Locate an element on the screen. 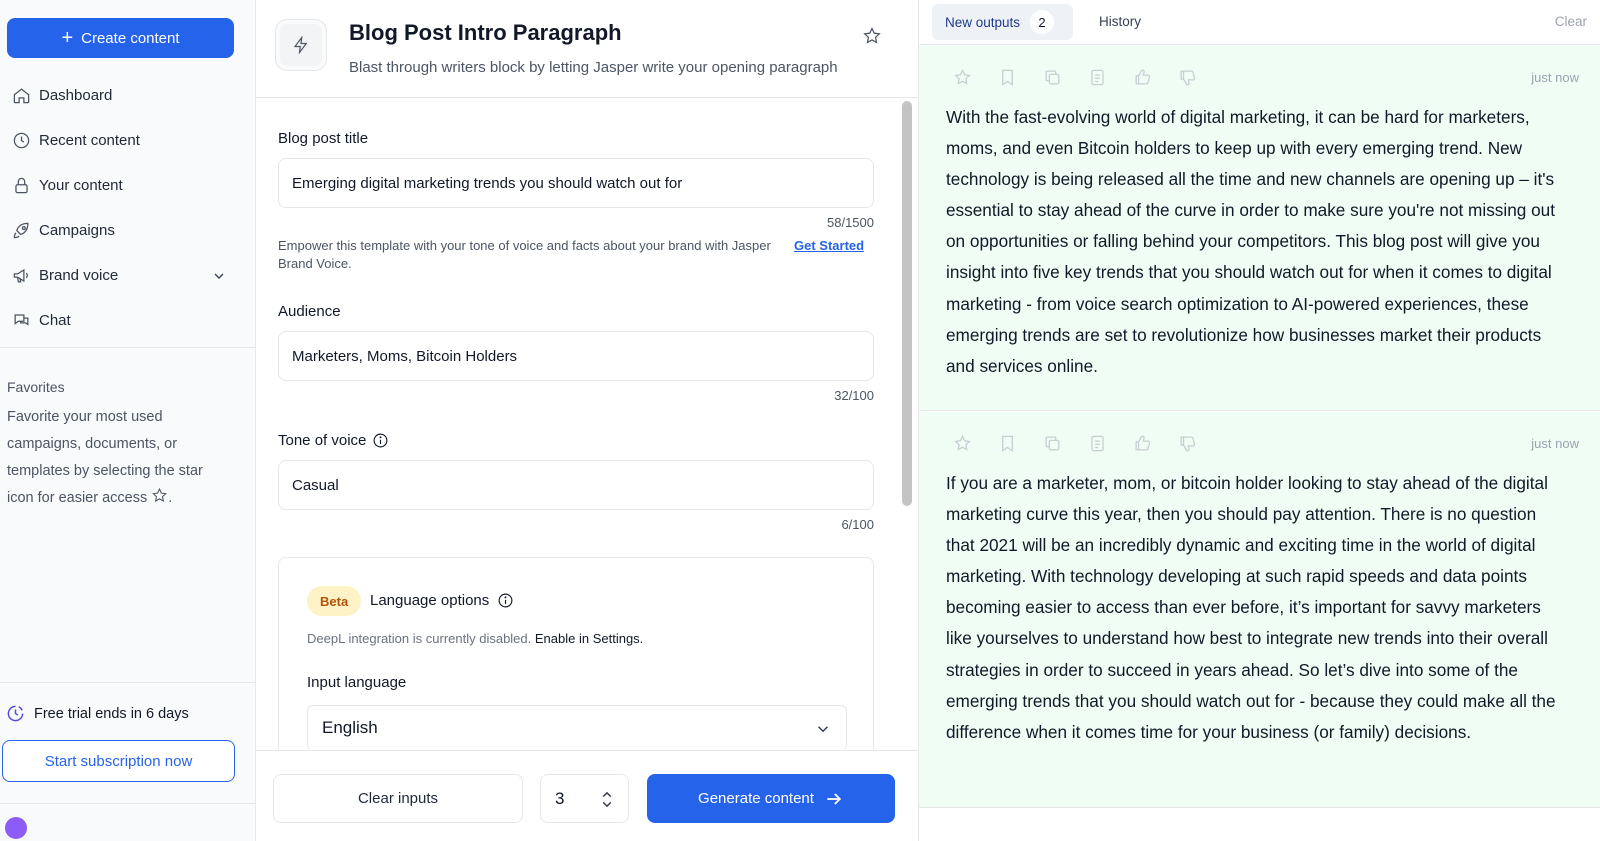 The width and height of the screenshot is (1600, 841). trial-text: Free trial ends in 6 days is located at coordinates (111, 713).